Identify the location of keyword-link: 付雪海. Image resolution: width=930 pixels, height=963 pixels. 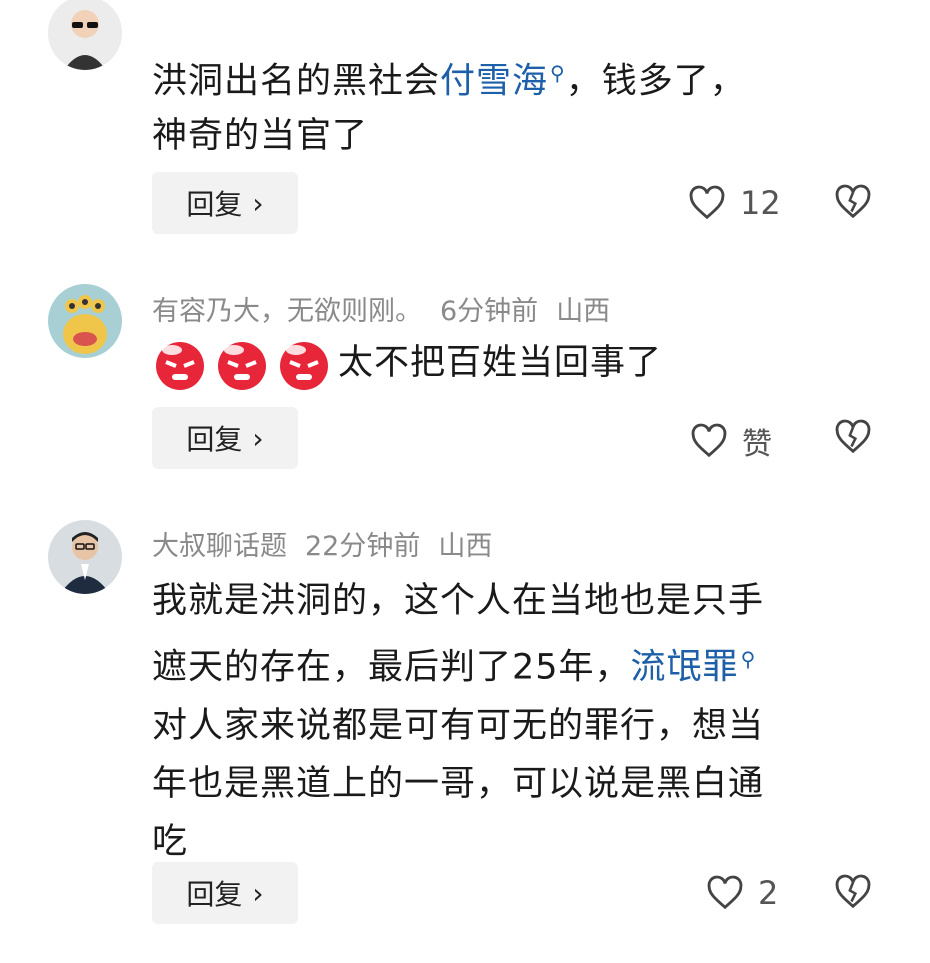
(494, 82).